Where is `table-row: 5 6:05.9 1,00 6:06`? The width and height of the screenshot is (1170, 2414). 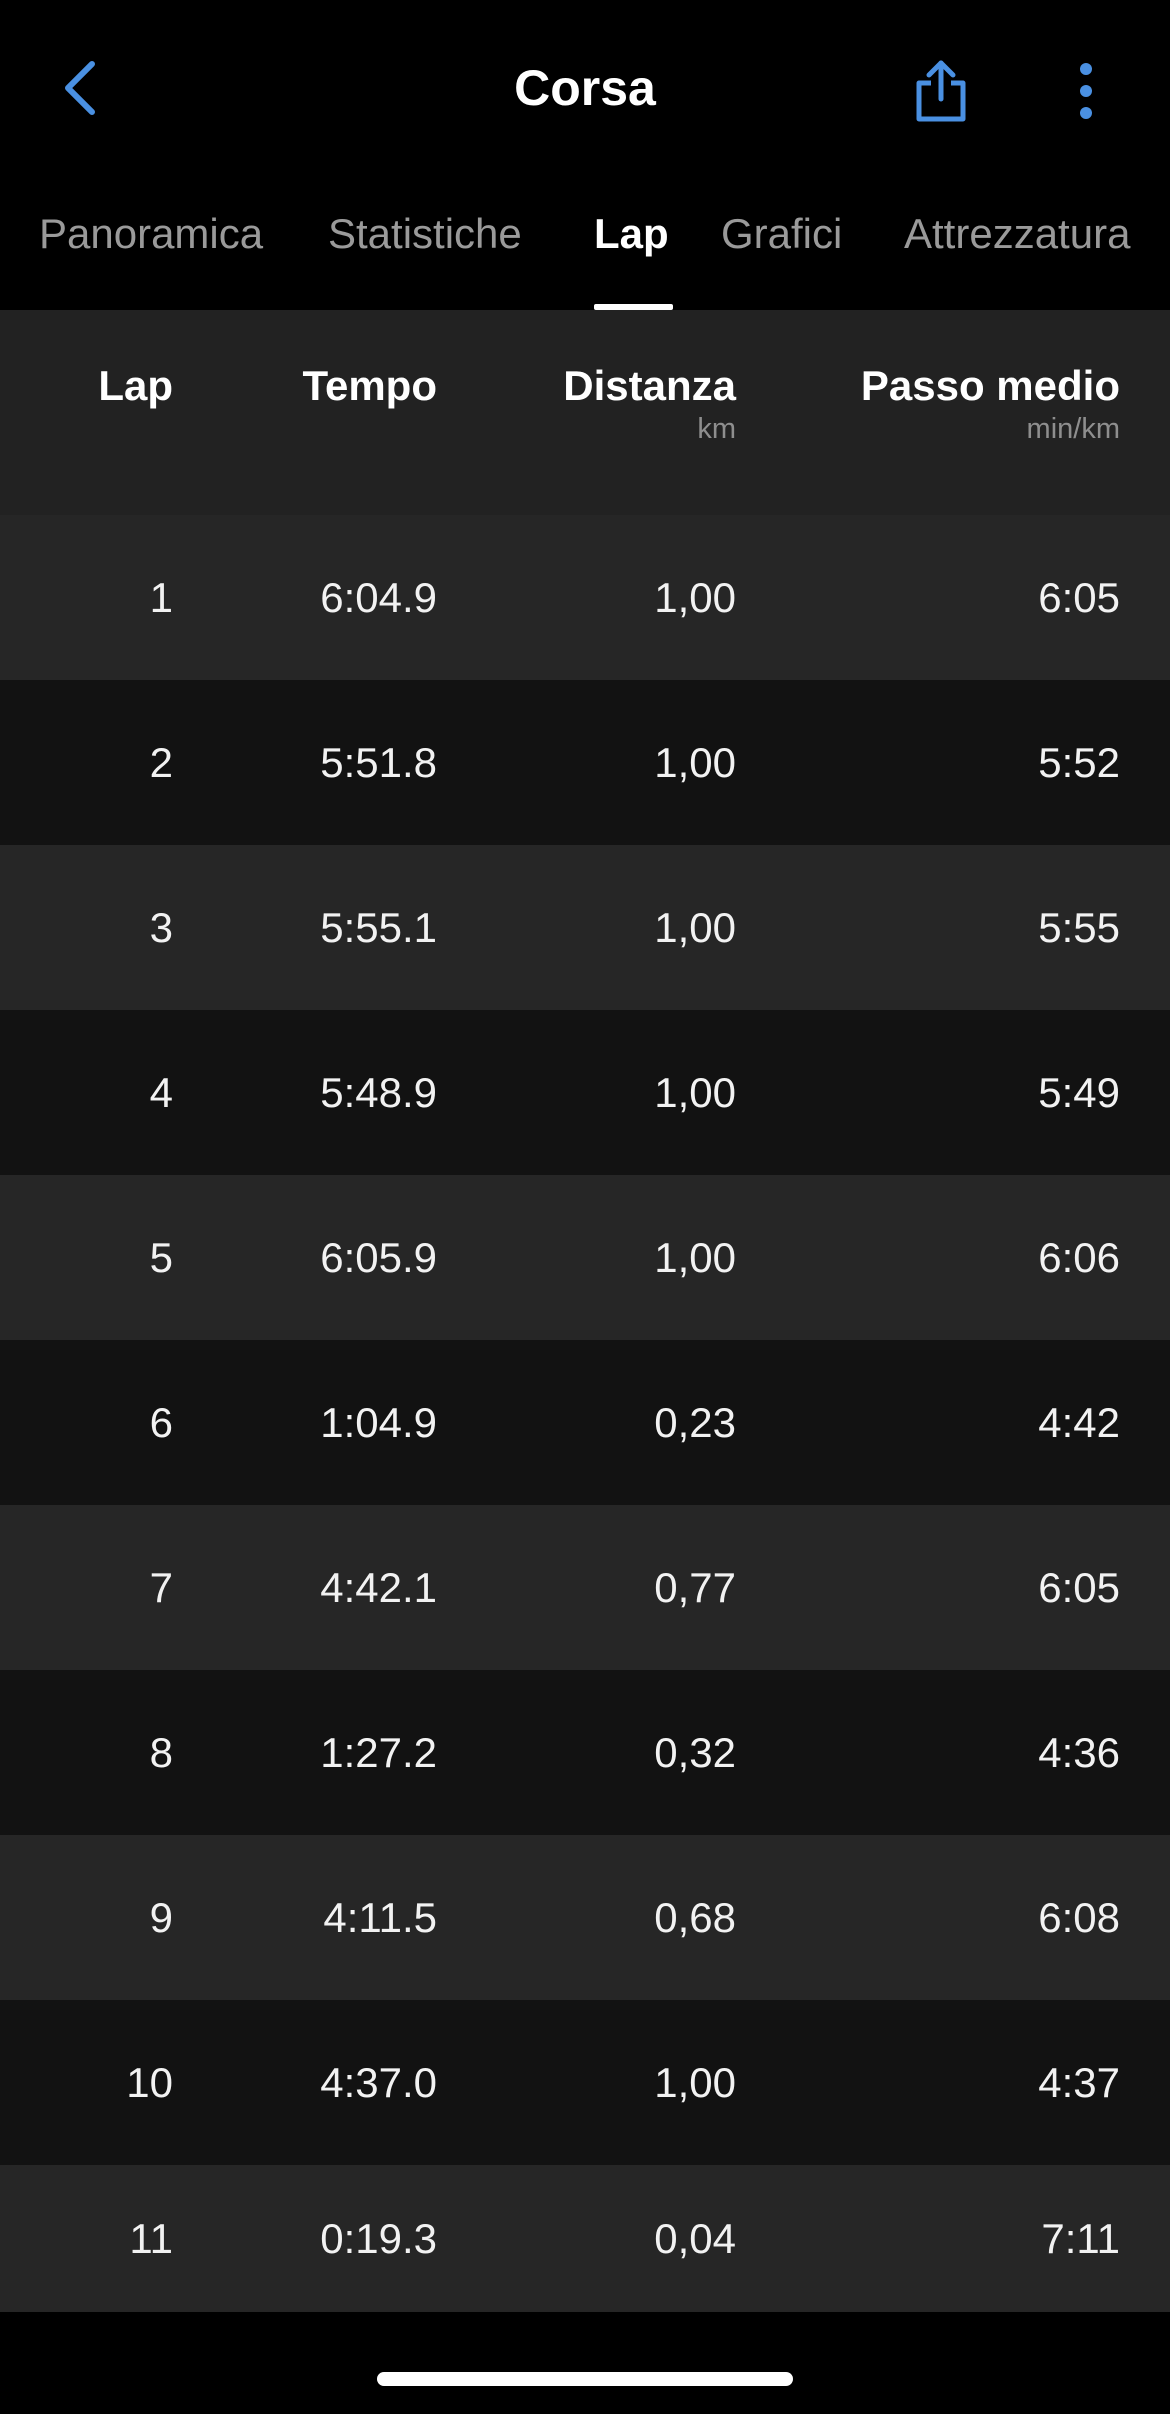
table-row: 5 6:05.9 1,00 6:06 is located at coordinates (585, 1257).